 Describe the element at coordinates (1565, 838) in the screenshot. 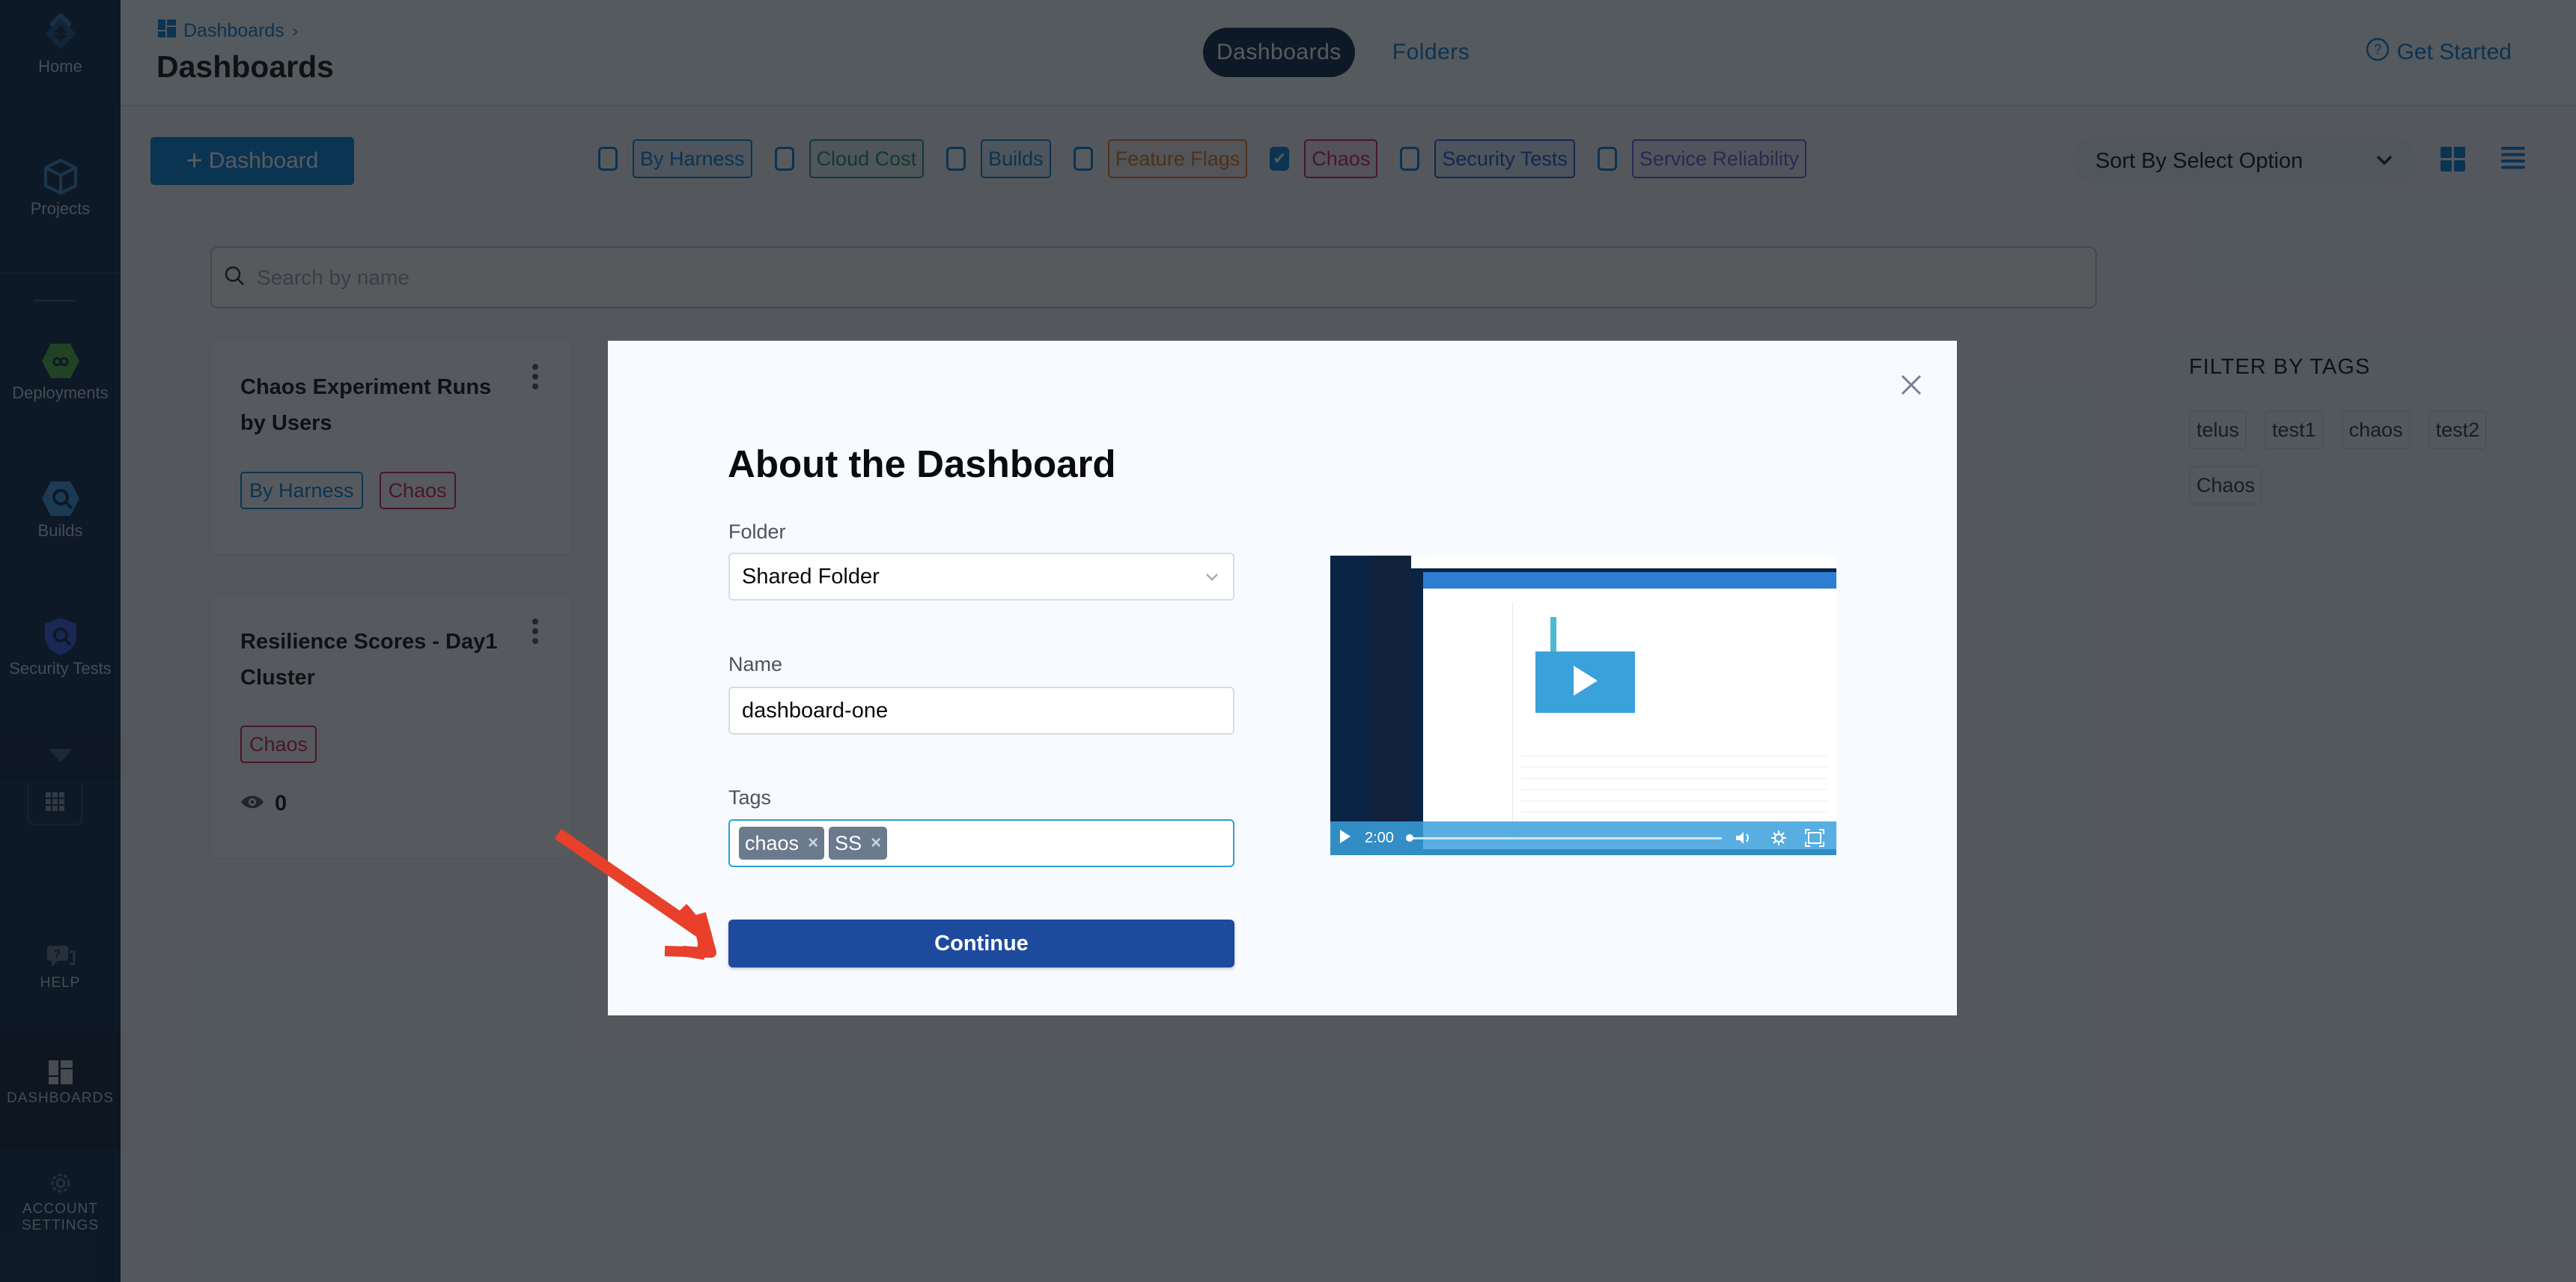

I see `video-progress-track` at that location.